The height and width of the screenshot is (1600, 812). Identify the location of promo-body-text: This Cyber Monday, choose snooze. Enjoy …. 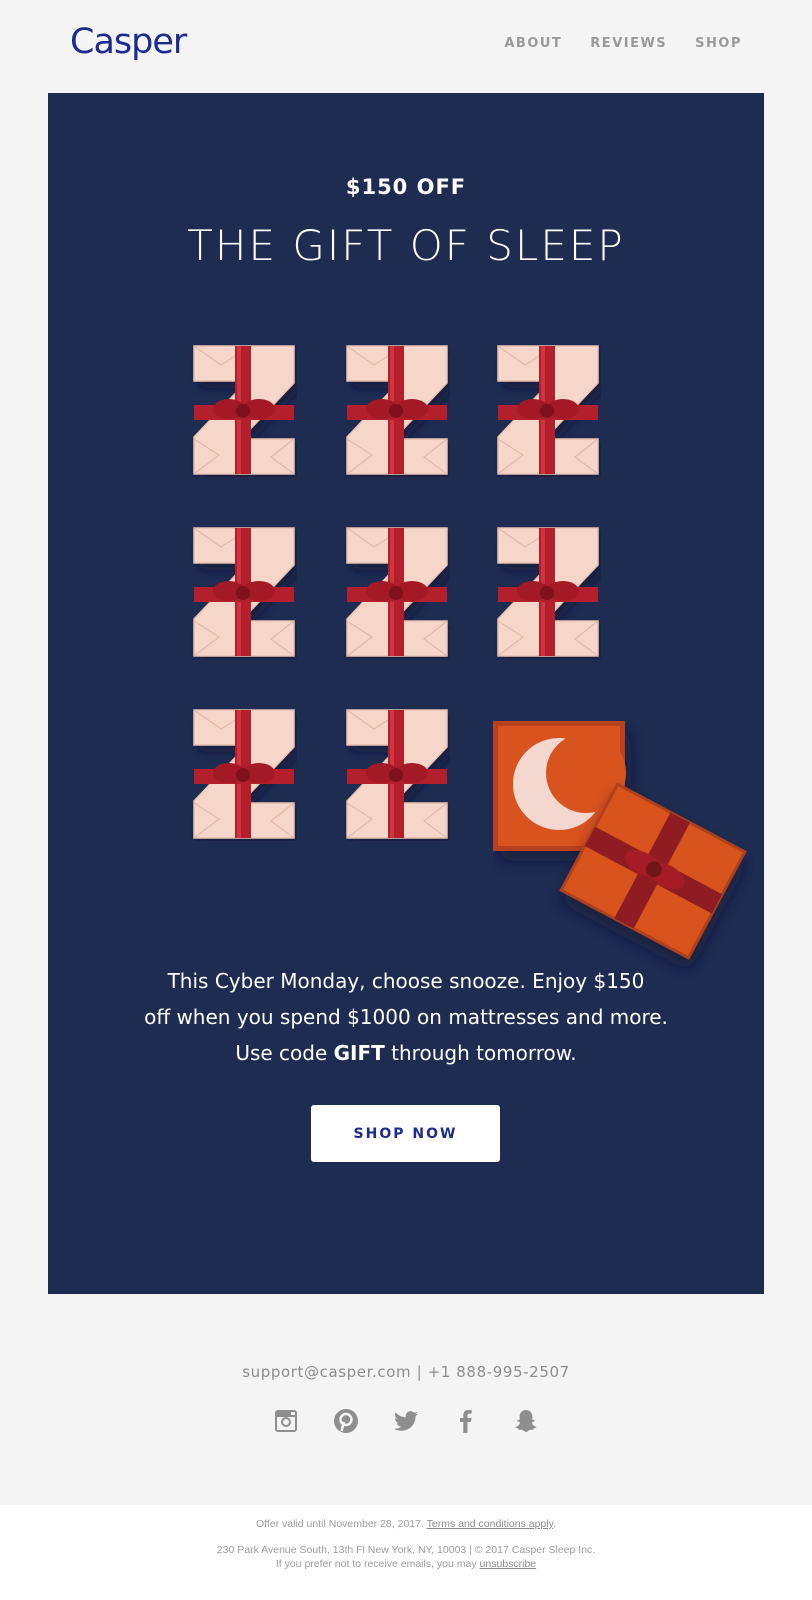
(406, 1017).